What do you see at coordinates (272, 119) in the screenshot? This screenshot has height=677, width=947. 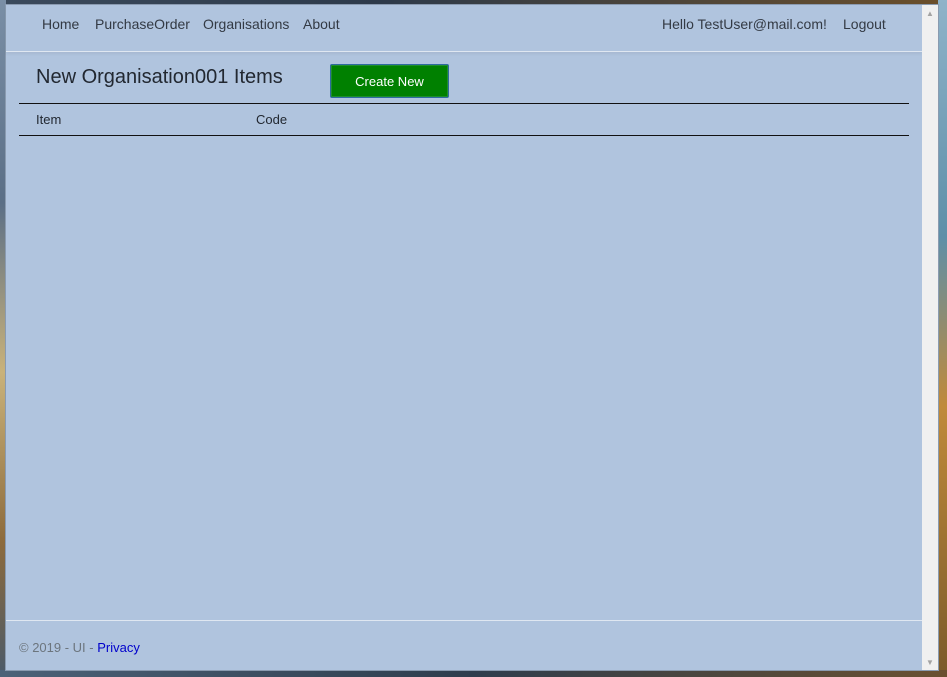 I see `column-header-code: Code` at bounding box center [272, 119].